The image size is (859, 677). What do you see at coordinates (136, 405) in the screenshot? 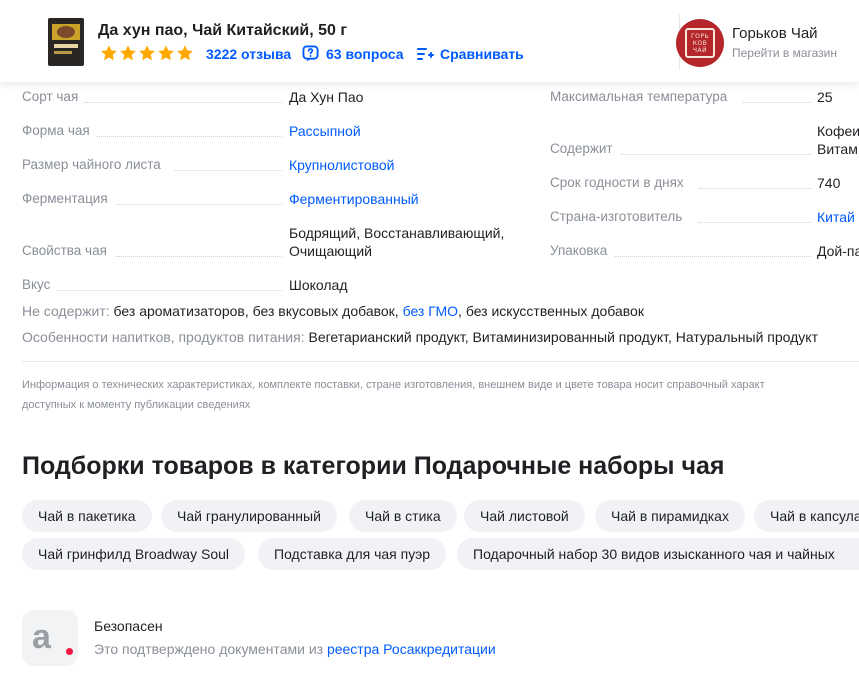
I see `disclaimer-line: доступных к моменту публикации сведениях` at bounding box center [136, 405].